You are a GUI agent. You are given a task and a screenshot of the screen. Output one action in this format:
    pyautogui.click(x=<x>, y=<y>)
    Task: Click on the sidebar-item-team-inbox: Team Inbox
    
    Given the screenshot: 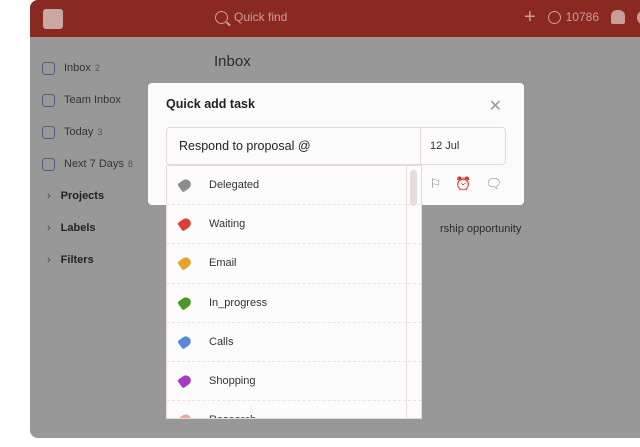 What is the action you would take?
    pyautogui.click(x=87, y=100)
    